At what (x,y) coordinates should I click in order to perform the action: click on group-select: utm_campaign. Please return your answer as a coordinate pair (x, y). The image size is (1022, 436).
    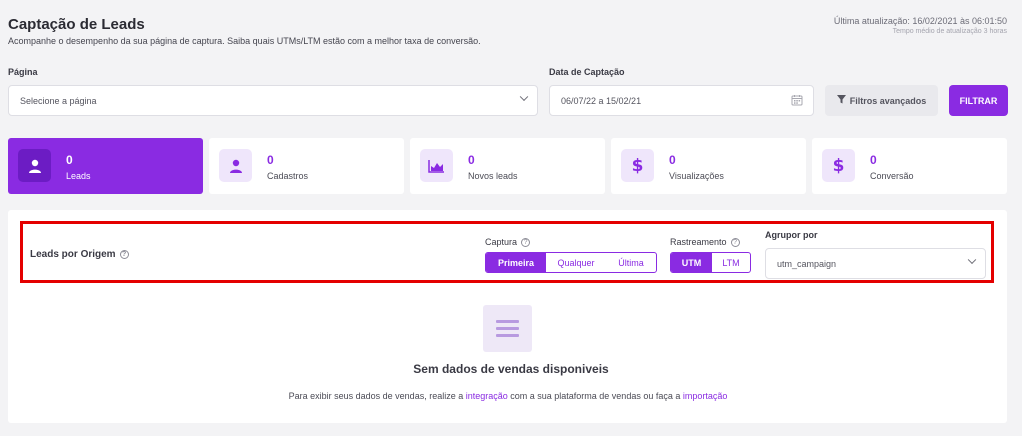
    Looking at the image, I should click on (875, 263).